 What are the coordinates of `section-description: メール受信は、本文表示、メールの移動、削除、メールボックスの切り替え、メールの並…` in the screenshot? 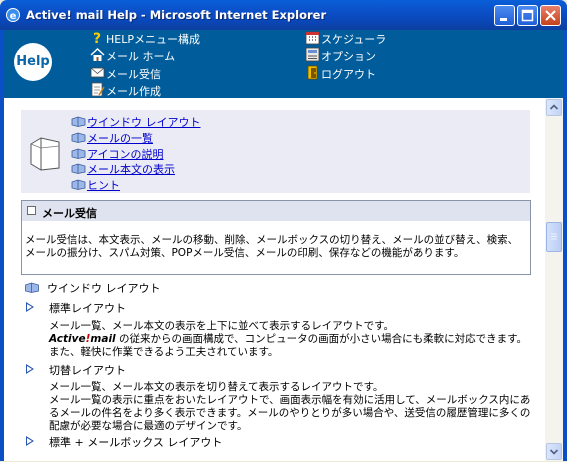 It's located at (272, 246).